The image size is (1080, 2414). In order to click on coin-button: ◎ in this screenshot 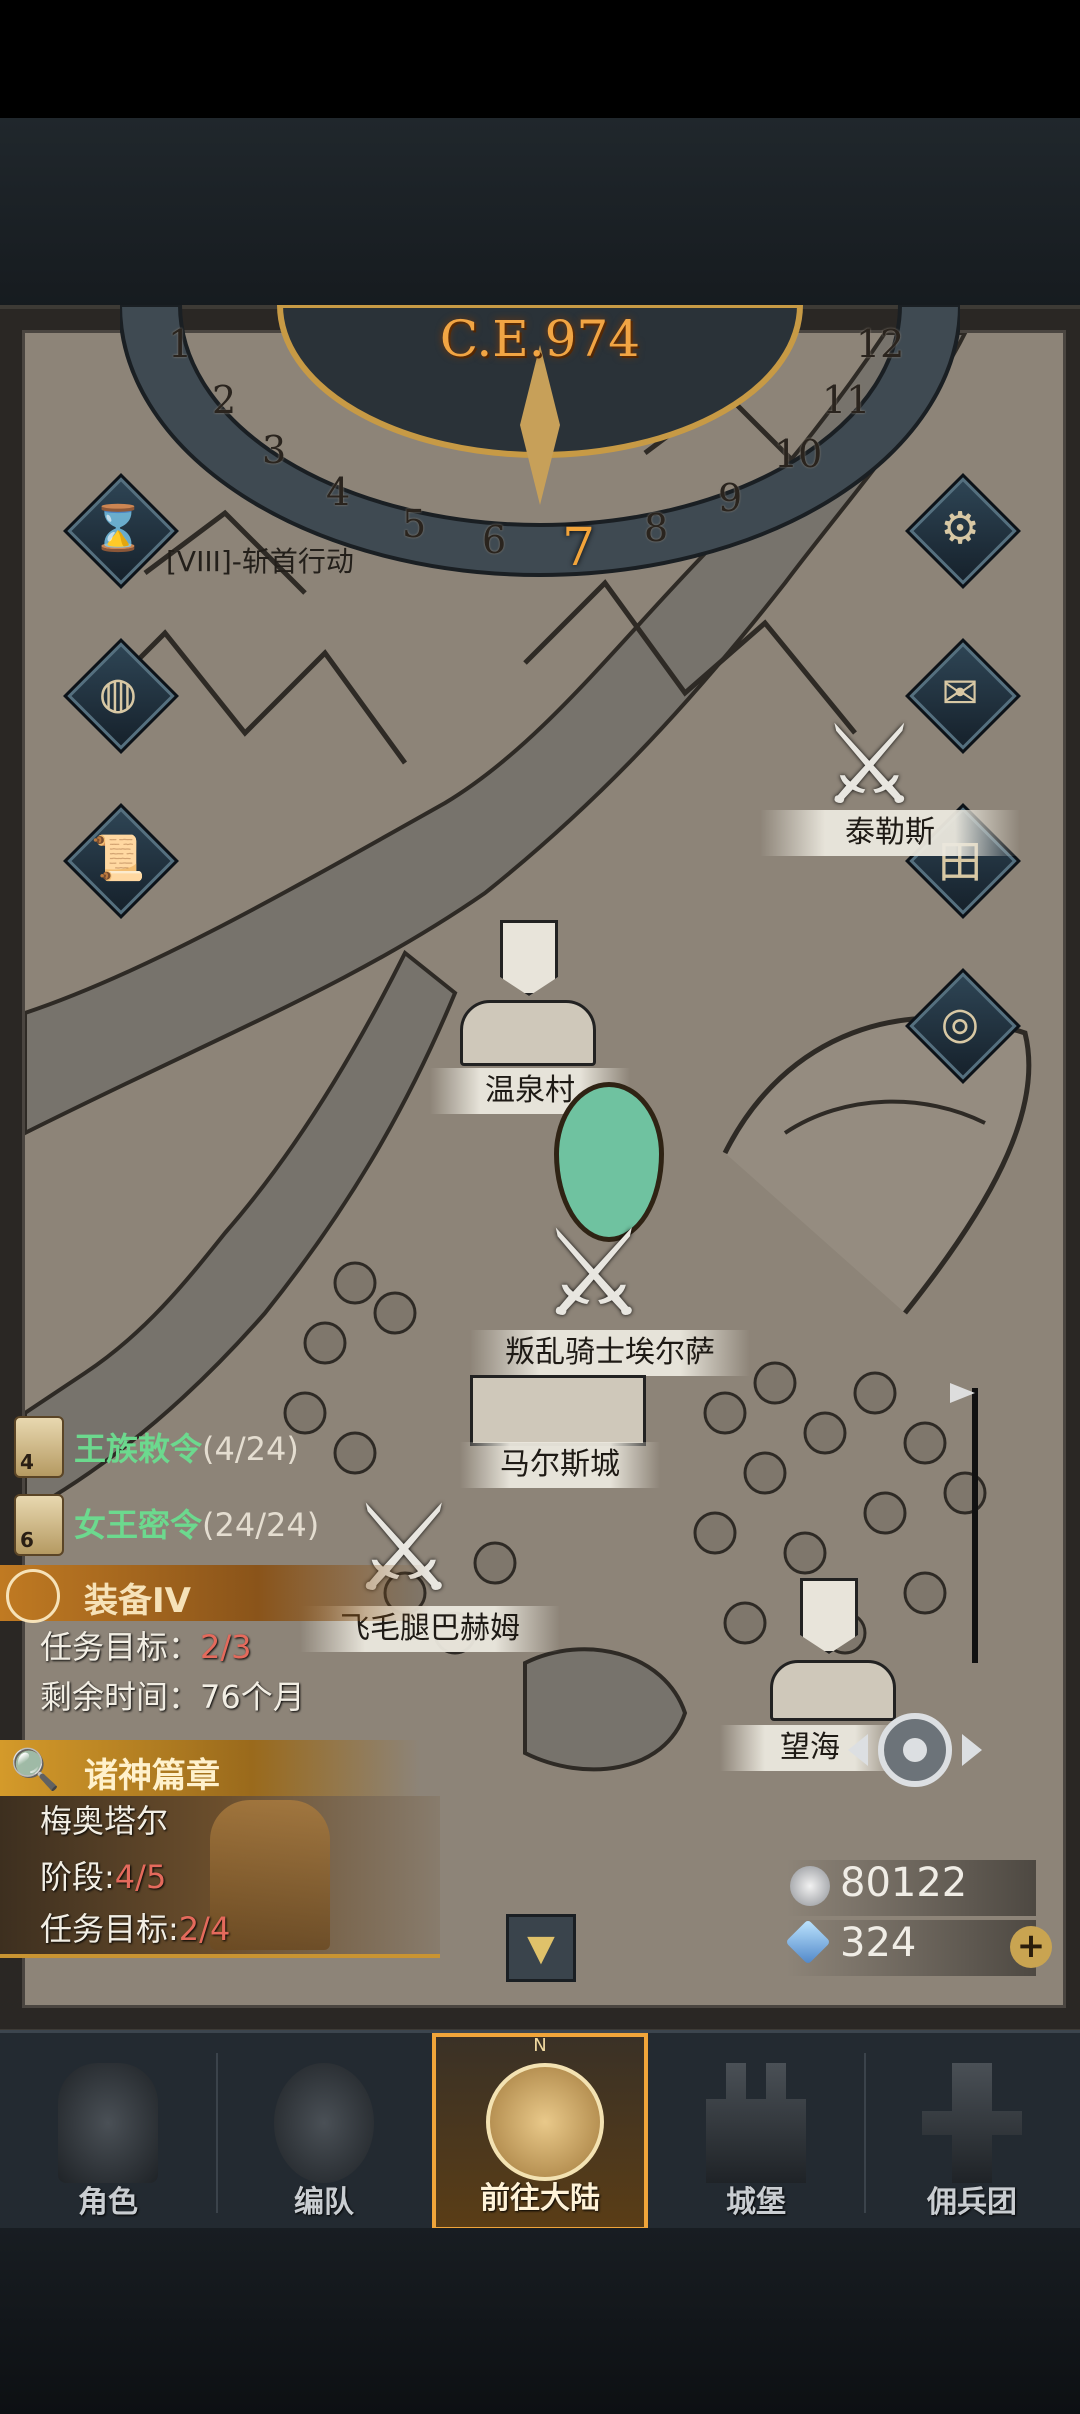, I will do `click(963, 1026)`.